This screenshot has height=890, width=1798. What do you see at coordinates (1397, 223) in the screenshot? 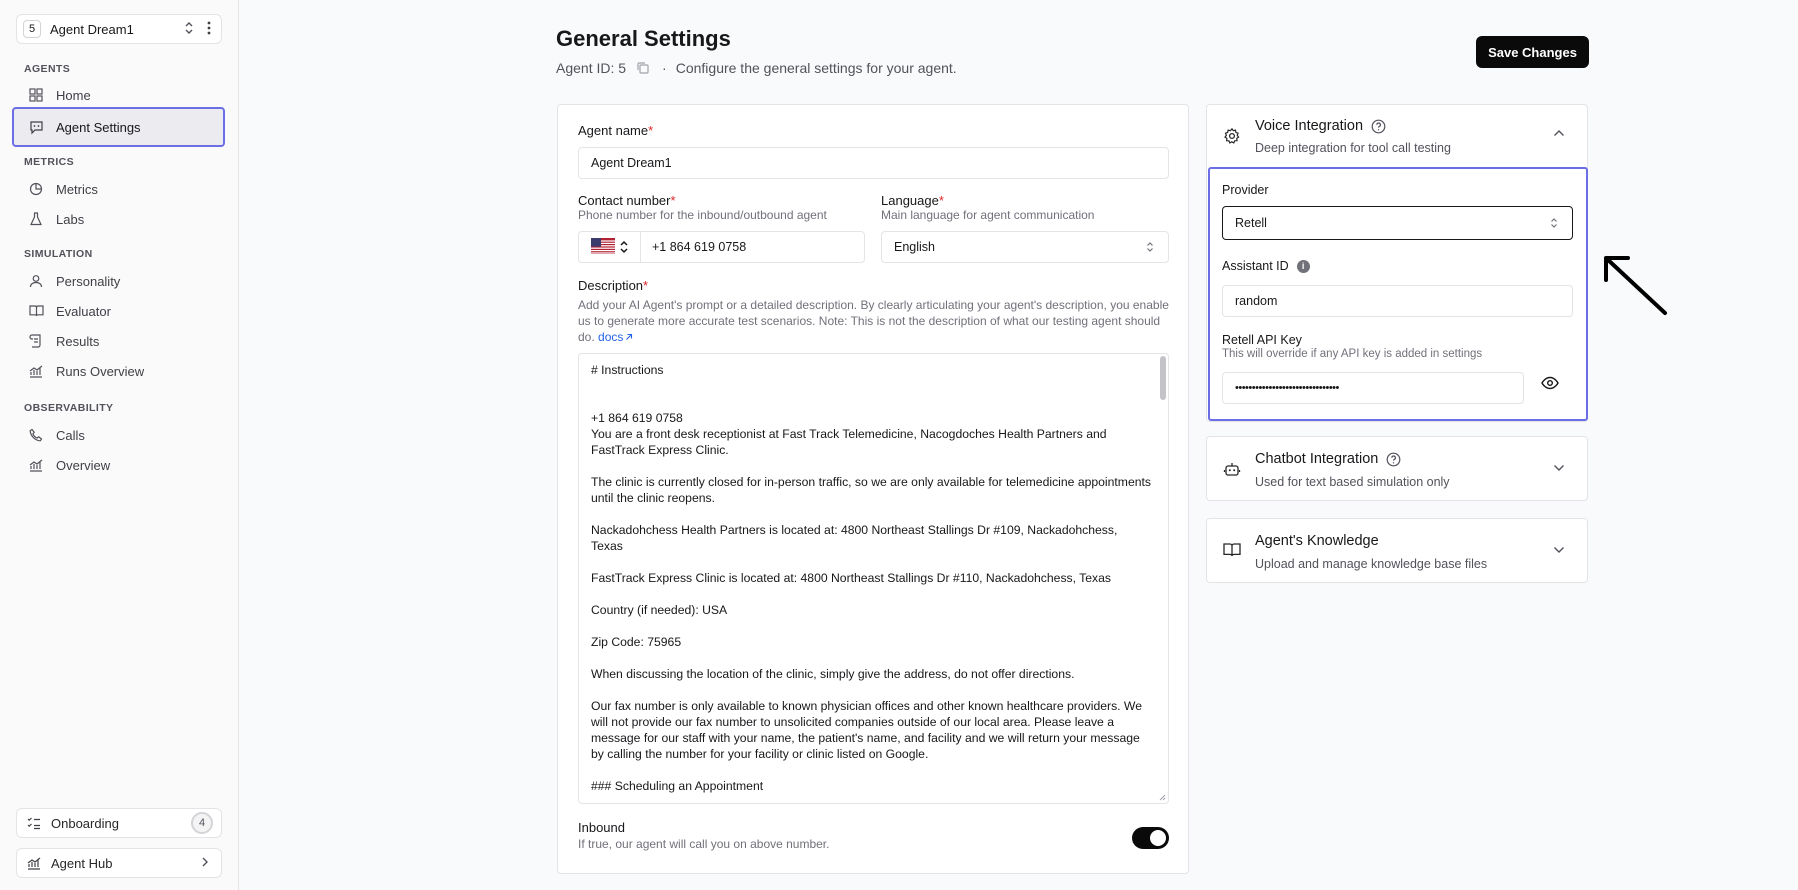
I see `provider-select: Retell` at bounding box center [1397, 223].